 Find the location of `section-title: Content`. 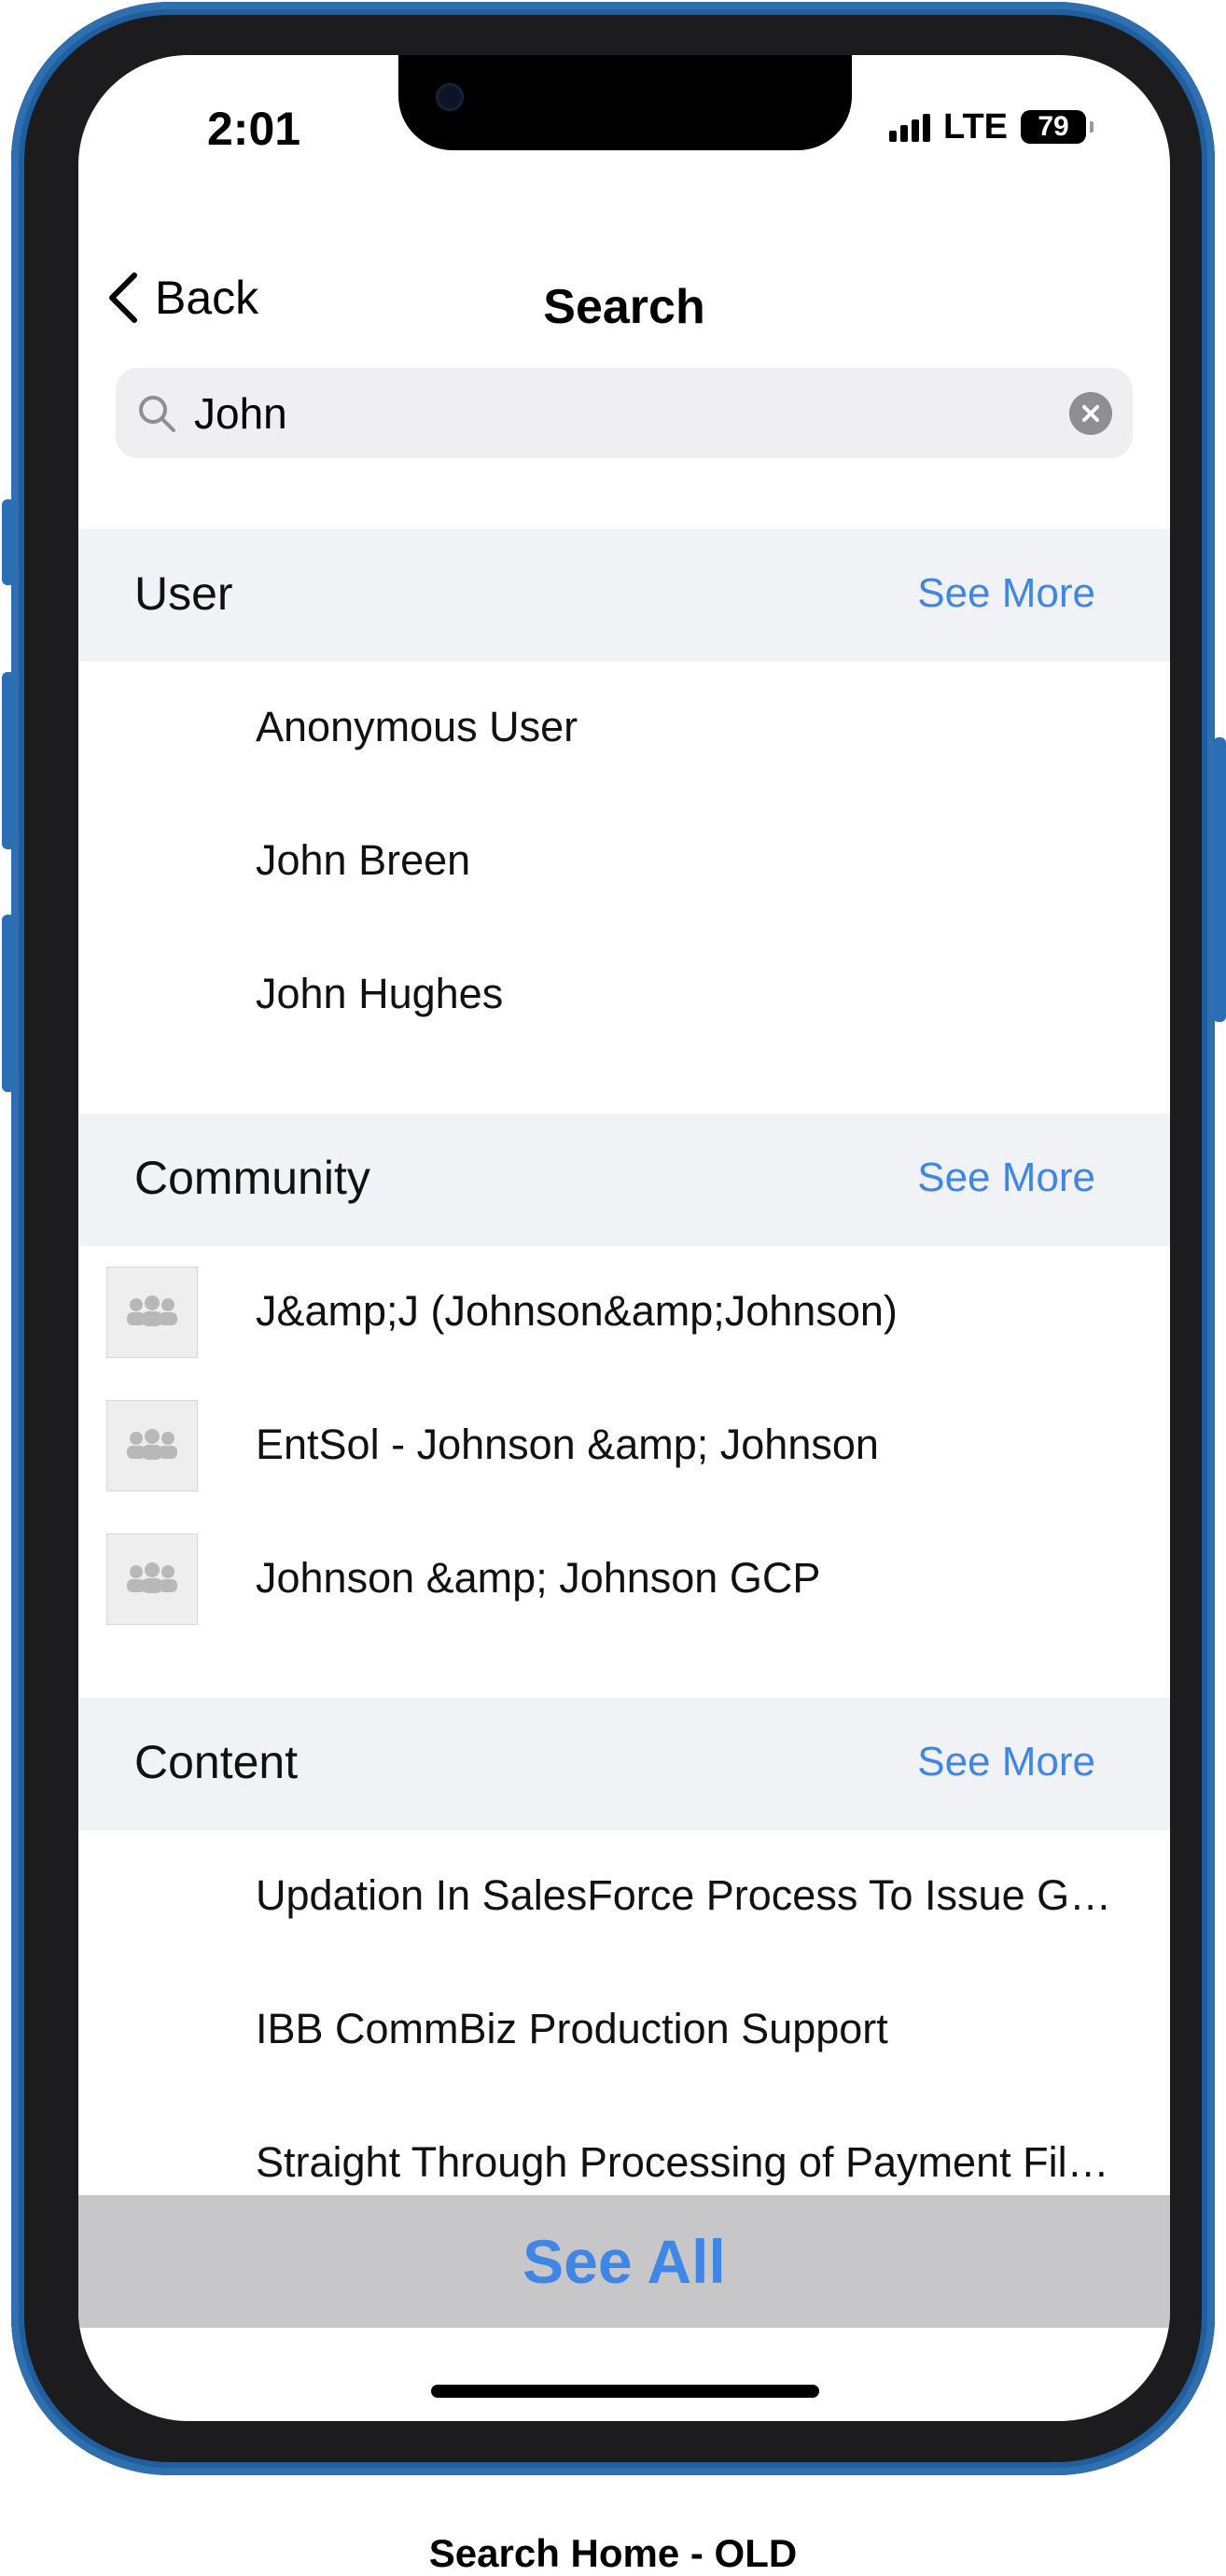

section-title: Content is located at coordinates (217, 1762).